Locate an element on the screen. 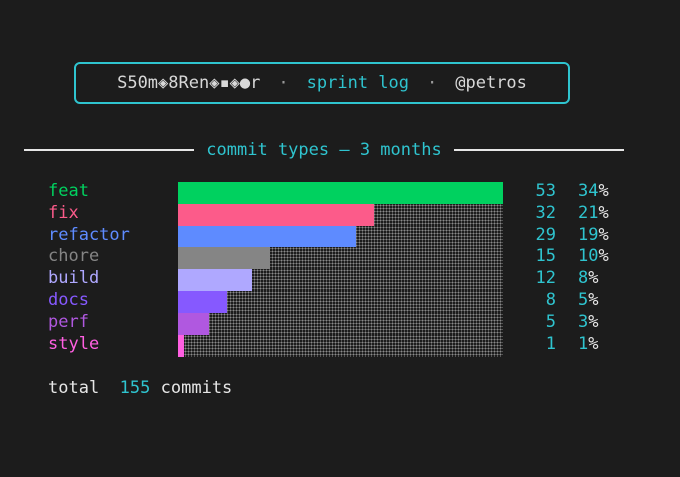 The width and height of the screenshot is (680, 477). percent-number: 19 is located at coordinates (588, 234).